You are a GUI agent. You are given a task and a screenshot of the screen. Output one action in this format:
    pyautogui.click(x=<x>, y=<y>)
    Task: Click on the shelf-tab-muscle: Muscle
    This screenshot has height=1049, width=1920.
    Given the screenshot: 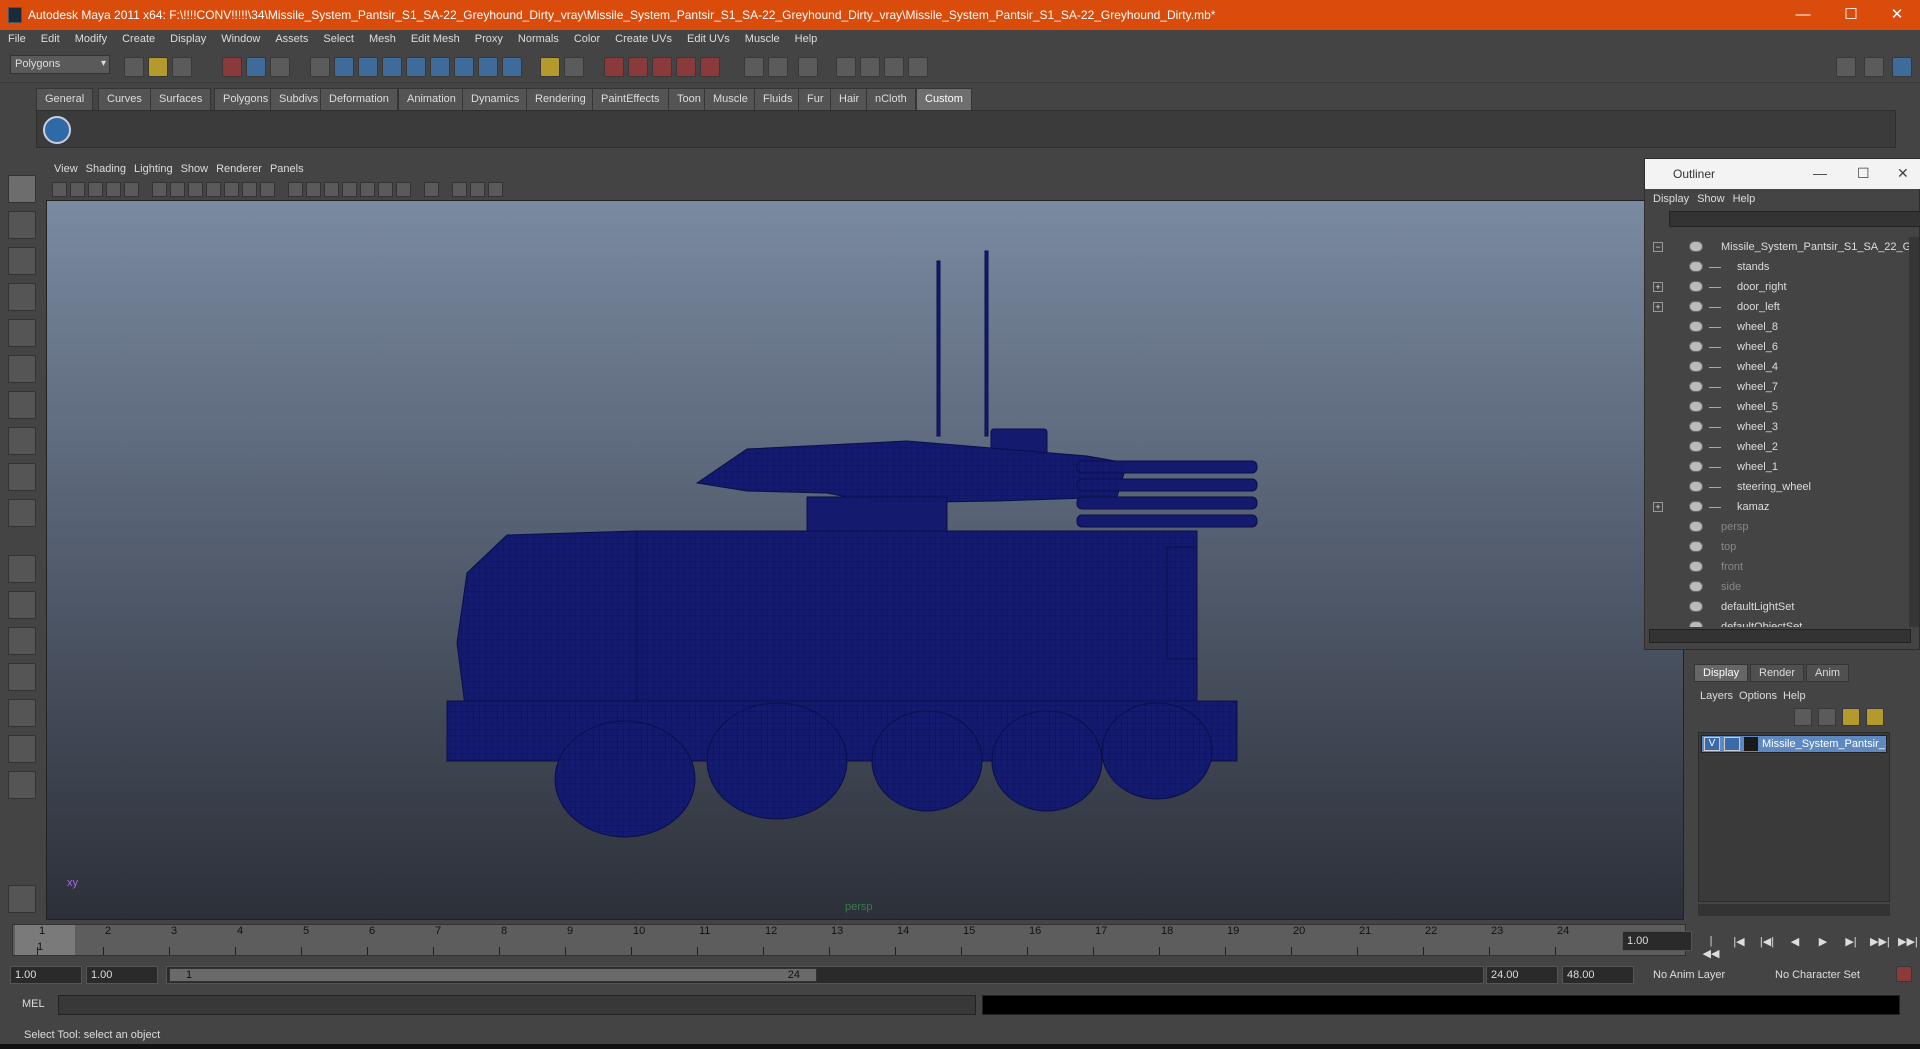 What is the action you would take?
    pyautogui.click(x=730, y=99)
    